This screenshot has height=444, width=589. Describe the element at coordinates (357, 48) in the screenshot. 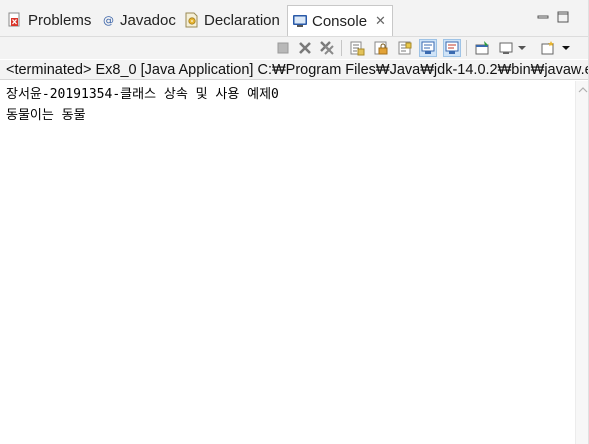

I see `clear-console-icon` at that location.